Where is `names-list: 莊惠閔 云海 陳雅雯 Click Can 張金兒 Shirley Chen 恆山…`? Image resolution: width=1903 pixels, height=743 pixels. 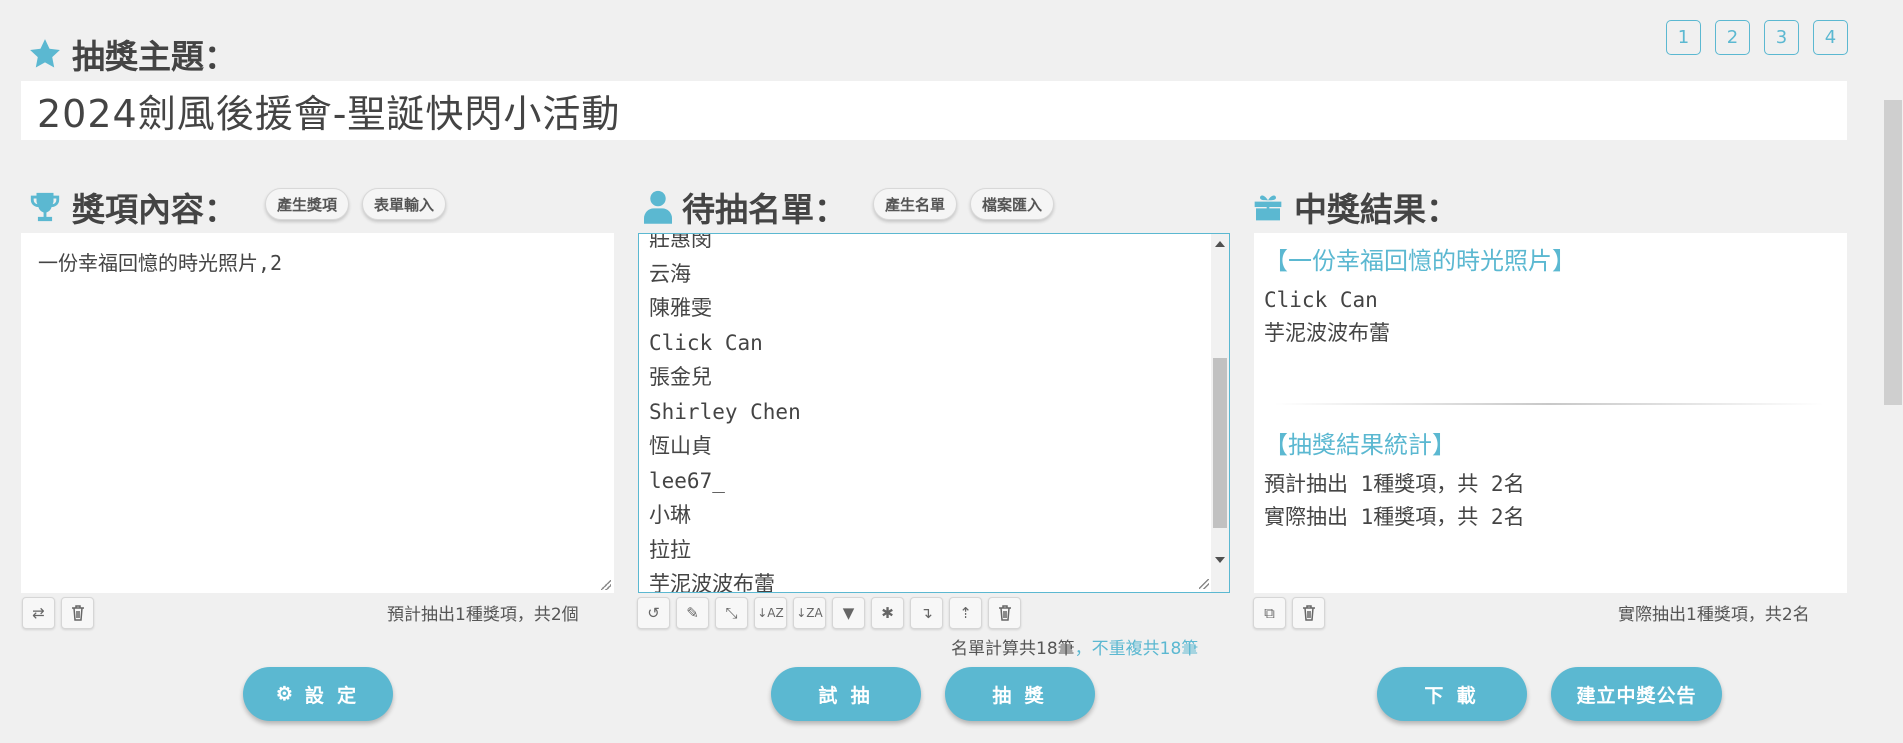 names-list: 莊惠閔 云海 陳雅雯 Click Can 張金兒 Shirley Chen 恆山… is located at coordinates (725, 413).